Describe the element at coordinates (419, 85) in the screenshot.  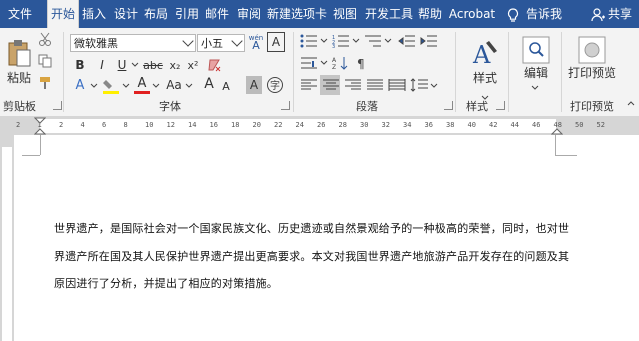
I see `line-spacing-icon` at that location.